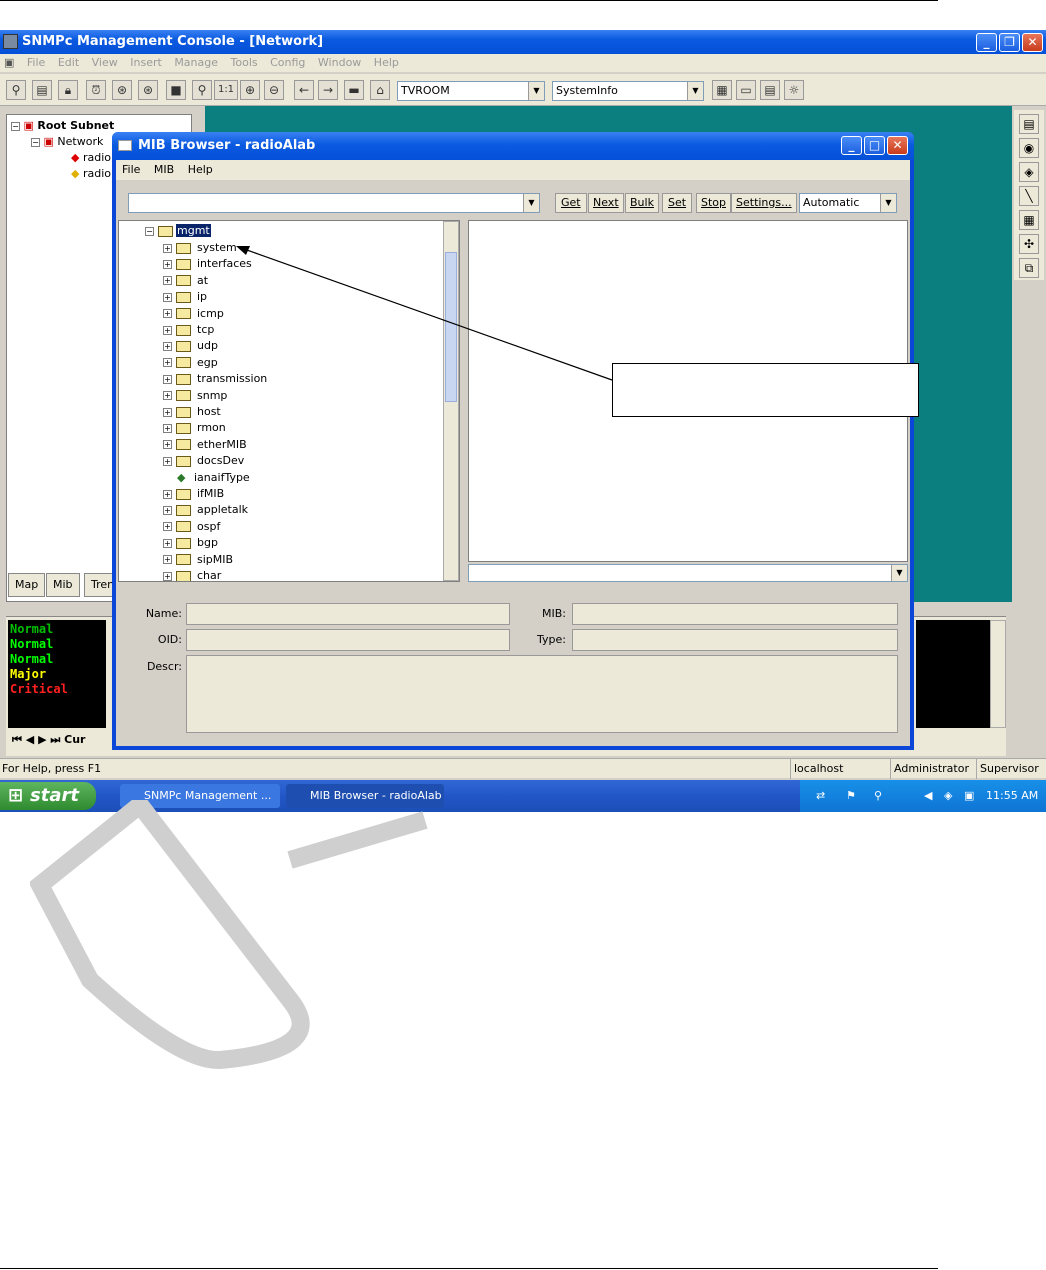  Describe the element at coordinates (170, 934) in the screenshot. I see `watermark-d-shape` at that location.